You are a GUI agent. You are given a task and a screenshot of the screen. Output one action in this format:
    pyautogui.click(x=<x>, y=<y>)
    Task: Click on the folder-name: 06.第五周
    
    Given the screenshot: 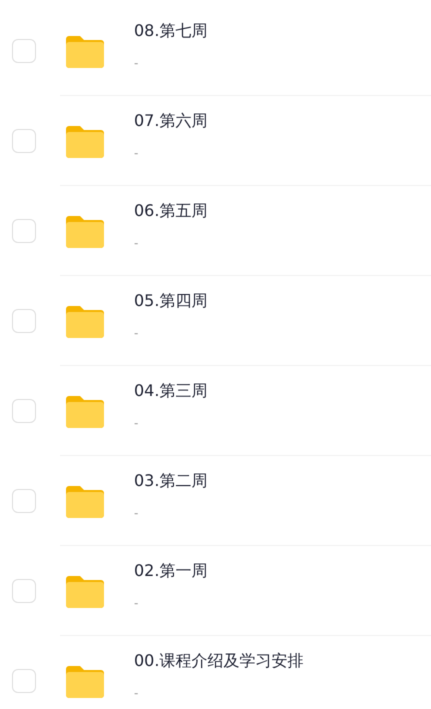 What is the action you would take?
    pyautogui.click(x=171, y=211)
    